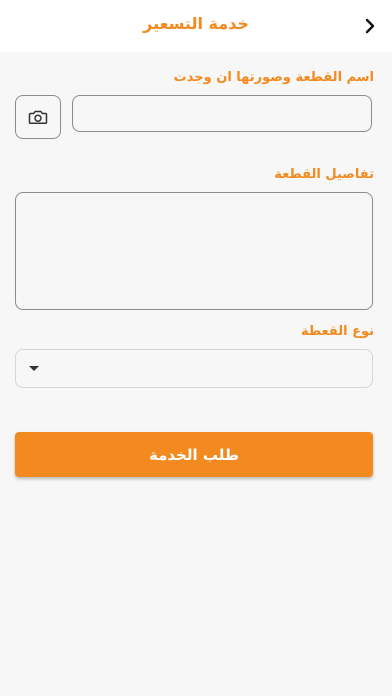 The height and width of the screenshot is (696, 392). What do you see at coordinates (324, 174) in the screenshot?
I see `part-details-label: تفاصيل القطعة` at bounding box center [324, 174].